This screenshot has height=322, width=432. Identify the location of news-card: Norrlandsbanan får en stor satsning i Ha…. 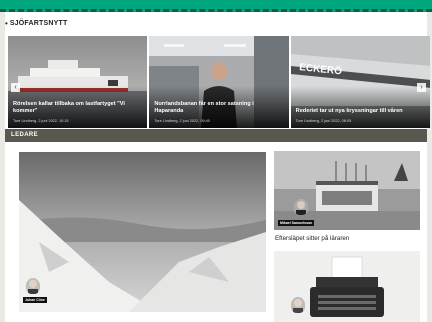
(219, 82).